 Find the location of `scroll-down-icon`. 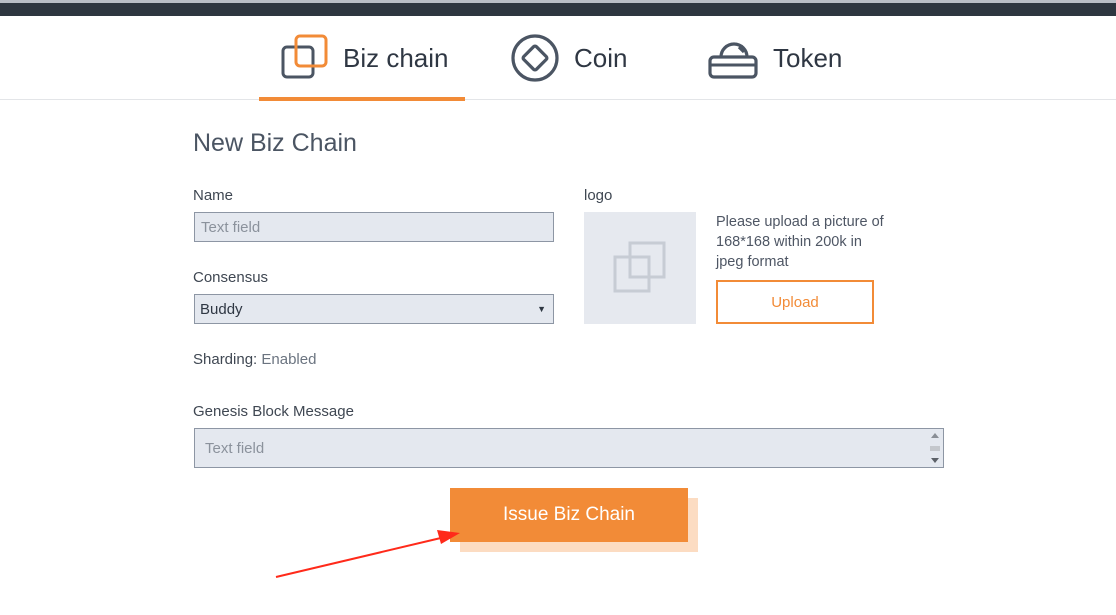

scroll-down-icon is located at coordinates (935, 460).